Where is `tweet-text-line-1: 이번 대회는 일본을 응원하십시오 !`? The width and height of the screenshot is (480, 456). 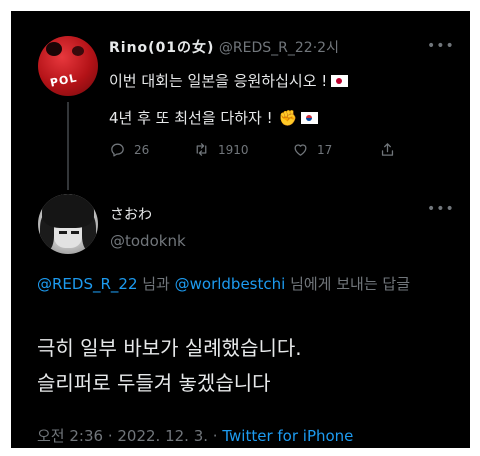
tweet-text-line-1: 이번 대회는 일본을 응원하십시오 ! is located at coordinates (229, 80).